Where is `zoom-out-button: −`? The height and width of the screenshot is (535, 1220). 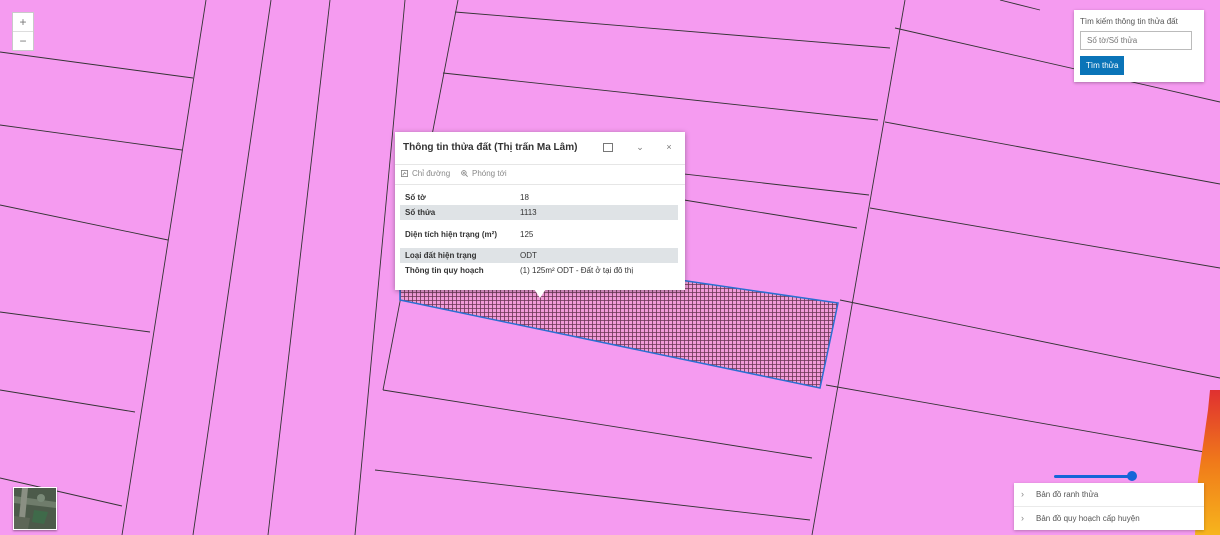
zoom-out-button: − is located at coordinates (23, 40).